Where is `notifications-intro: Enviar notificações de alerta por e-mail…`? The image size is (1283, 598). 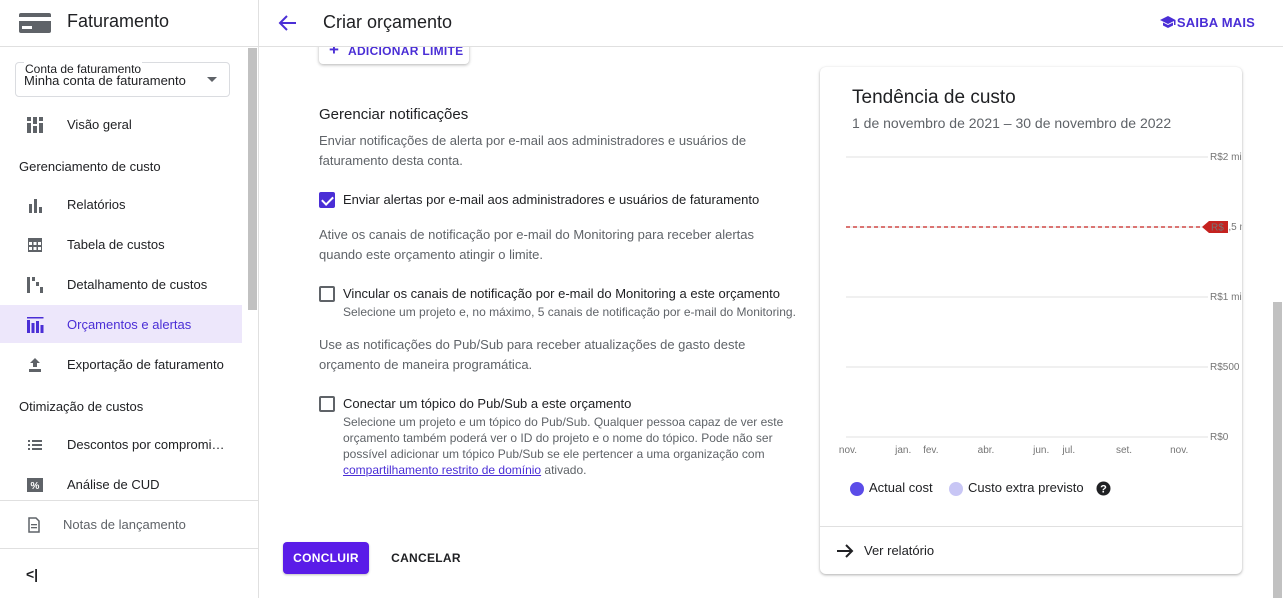 notifications-intro: Enviar notificações de alerta por e-mail… is located at coordinates (533, 150).